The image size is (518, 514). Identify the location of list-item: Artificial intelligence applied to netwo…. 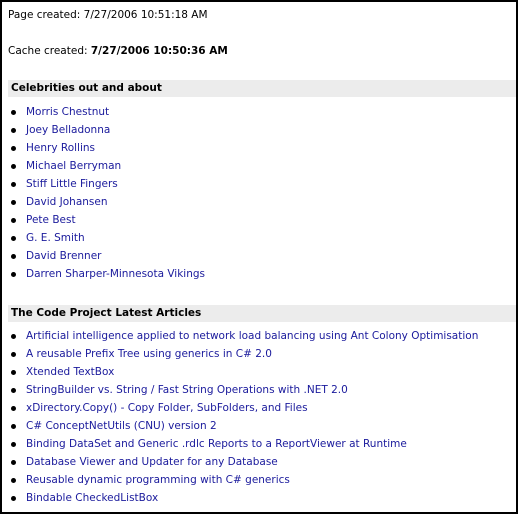
(240, 336).